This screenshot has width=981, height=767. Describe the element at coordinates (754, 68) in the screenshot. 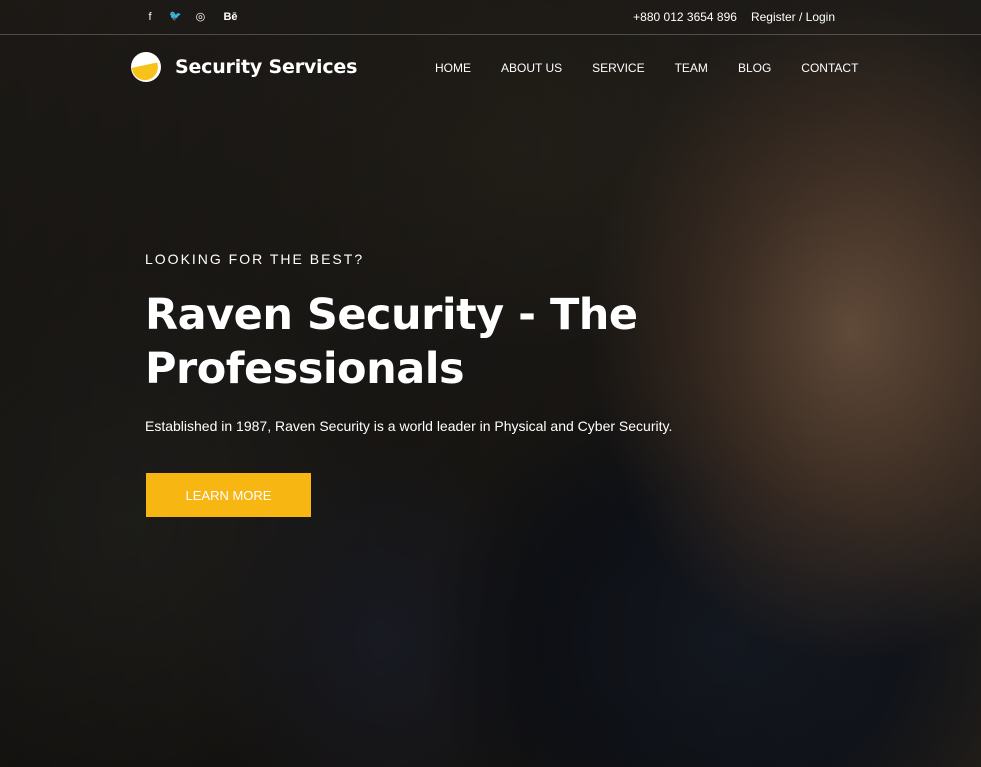

I see `nav-item-blog: BLOG` at that location.